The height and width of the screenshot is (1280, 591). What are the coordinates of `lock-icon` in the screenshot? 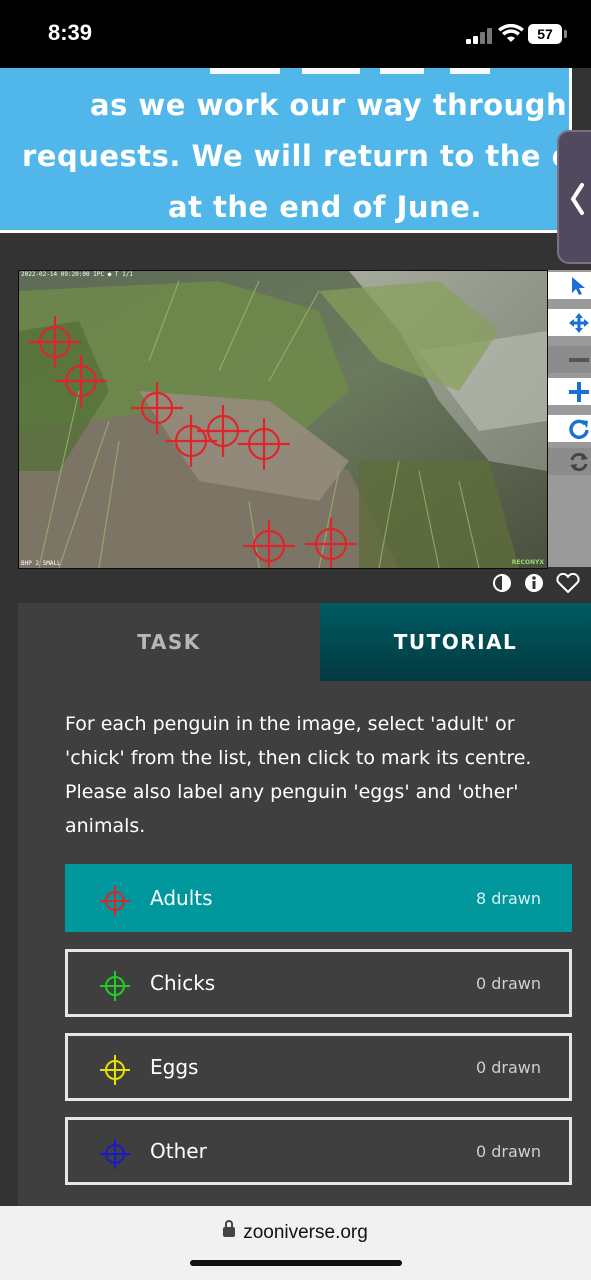 It's located at (229, 1228).